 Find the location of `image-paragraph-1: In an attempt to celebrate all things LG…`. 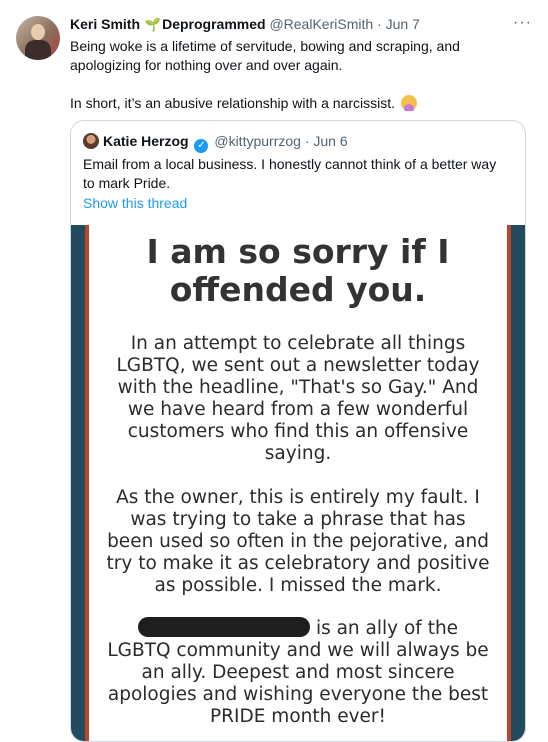

image-paragraph-1: In an attempt to celebrate all things LG… is located at coordinates (298, 398).